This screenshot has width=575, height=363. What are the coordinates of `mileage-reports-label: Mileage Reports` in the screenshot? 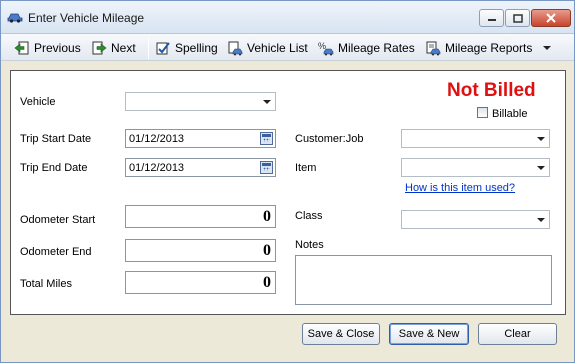 It's located at (489, 48).